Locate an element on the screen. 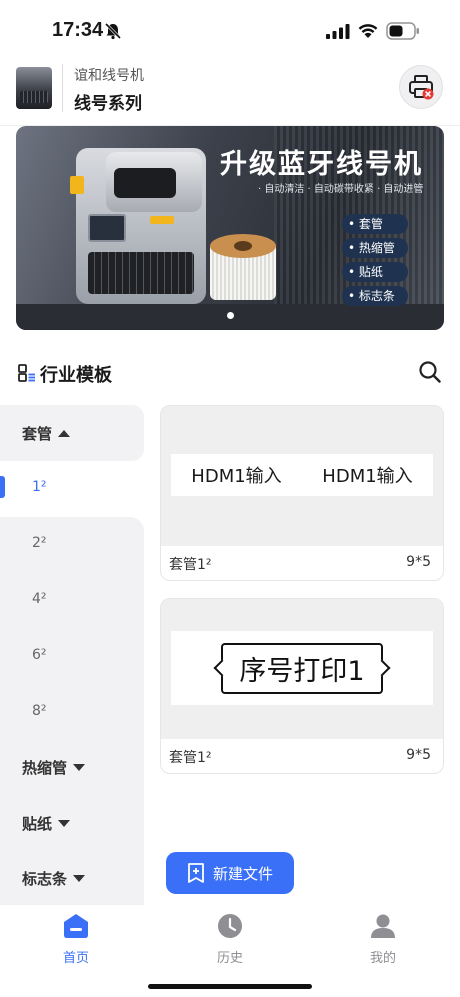 This screenshot has width=460, height=997. search-icon is located at coordinates (430, 372).